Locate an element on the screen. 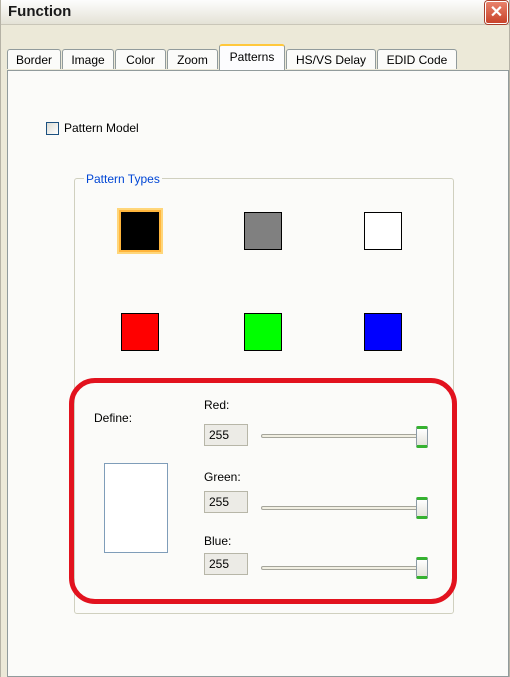 The image size is (510, 677). title-bar: Function ✕ is located at coordinates (255, 12).